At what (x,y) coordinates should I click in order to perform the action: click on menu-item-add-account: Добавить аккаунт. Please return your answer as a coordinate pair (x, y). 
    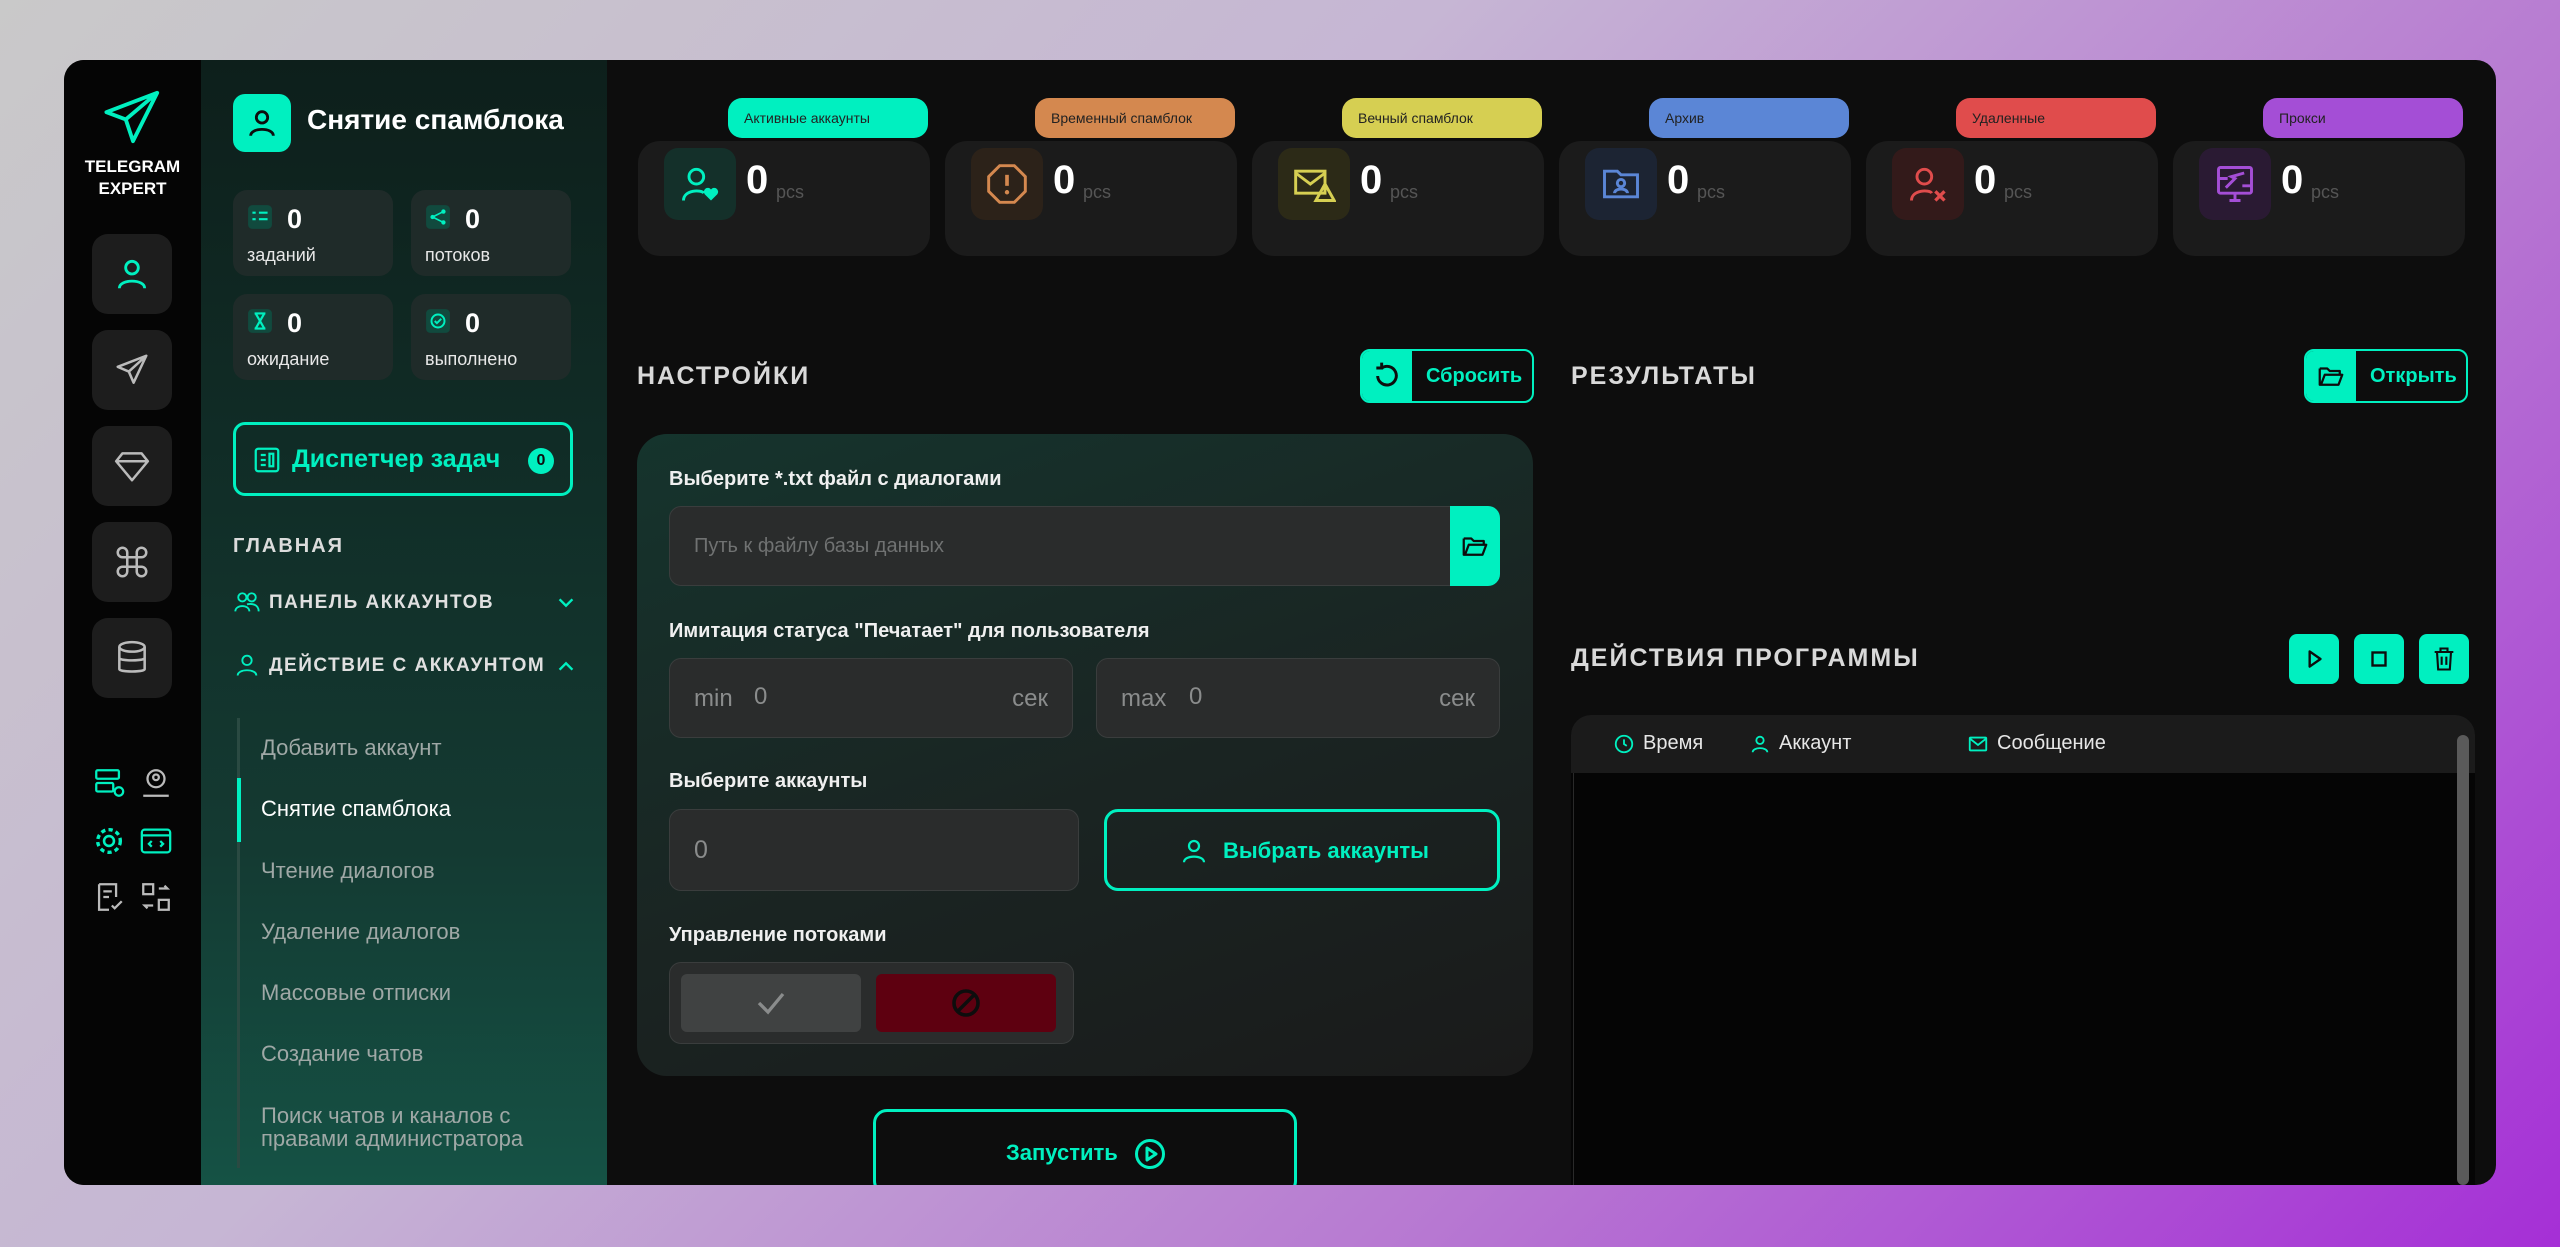
    Looking at the image, I should click on (351, 748).